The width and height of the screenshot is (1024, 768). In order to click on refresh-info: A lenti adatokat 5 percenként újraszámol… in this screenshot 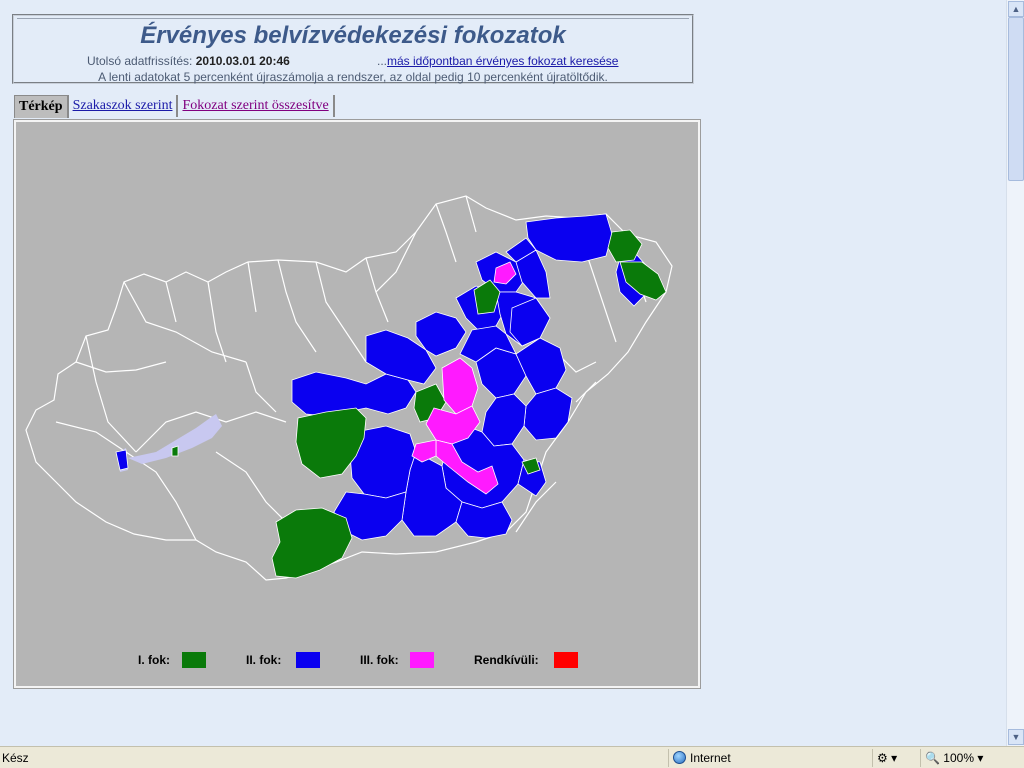, I will do `click(353, 77)`.